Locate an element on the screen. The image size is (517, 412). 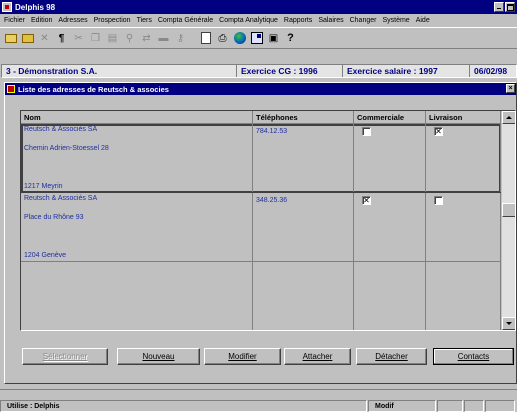
child-window-icon is located at coordinates (11, 89).